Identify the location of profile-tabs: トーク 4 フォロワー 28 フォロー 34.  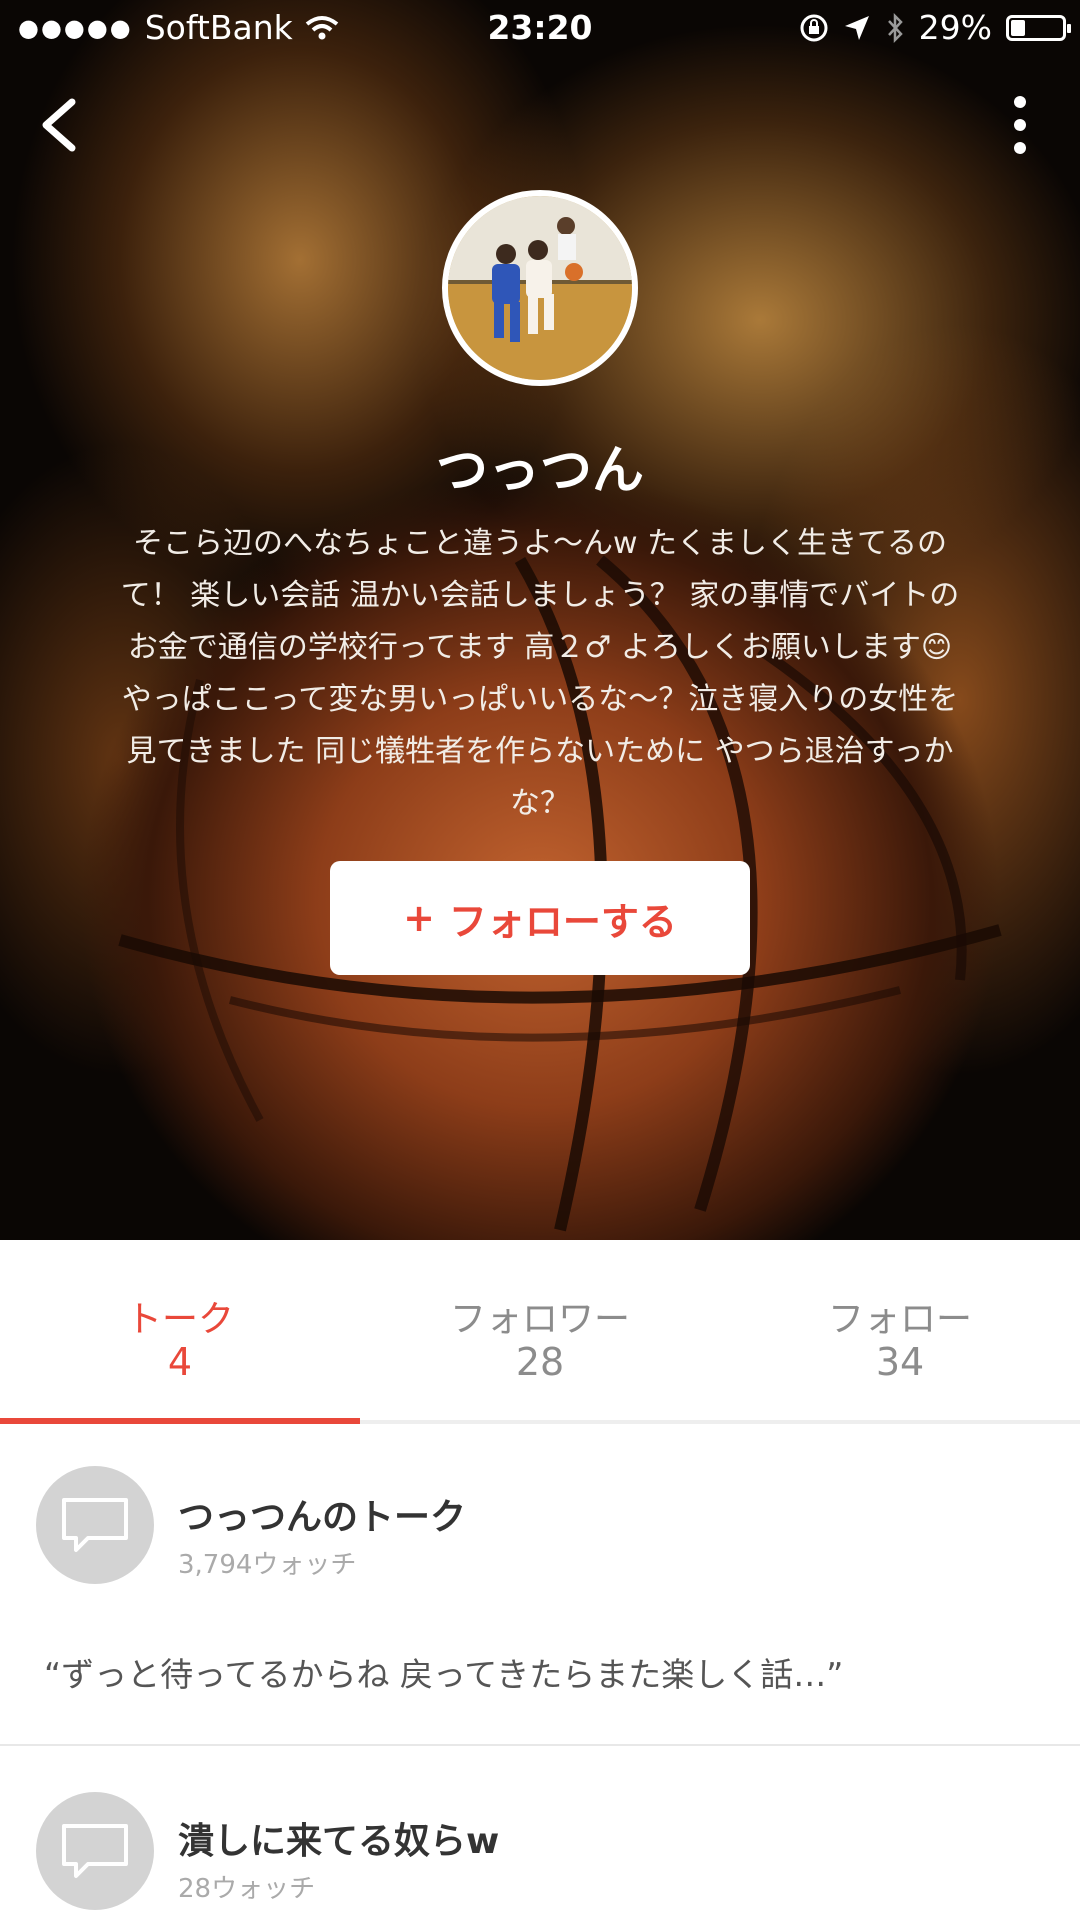
(540, 1332).